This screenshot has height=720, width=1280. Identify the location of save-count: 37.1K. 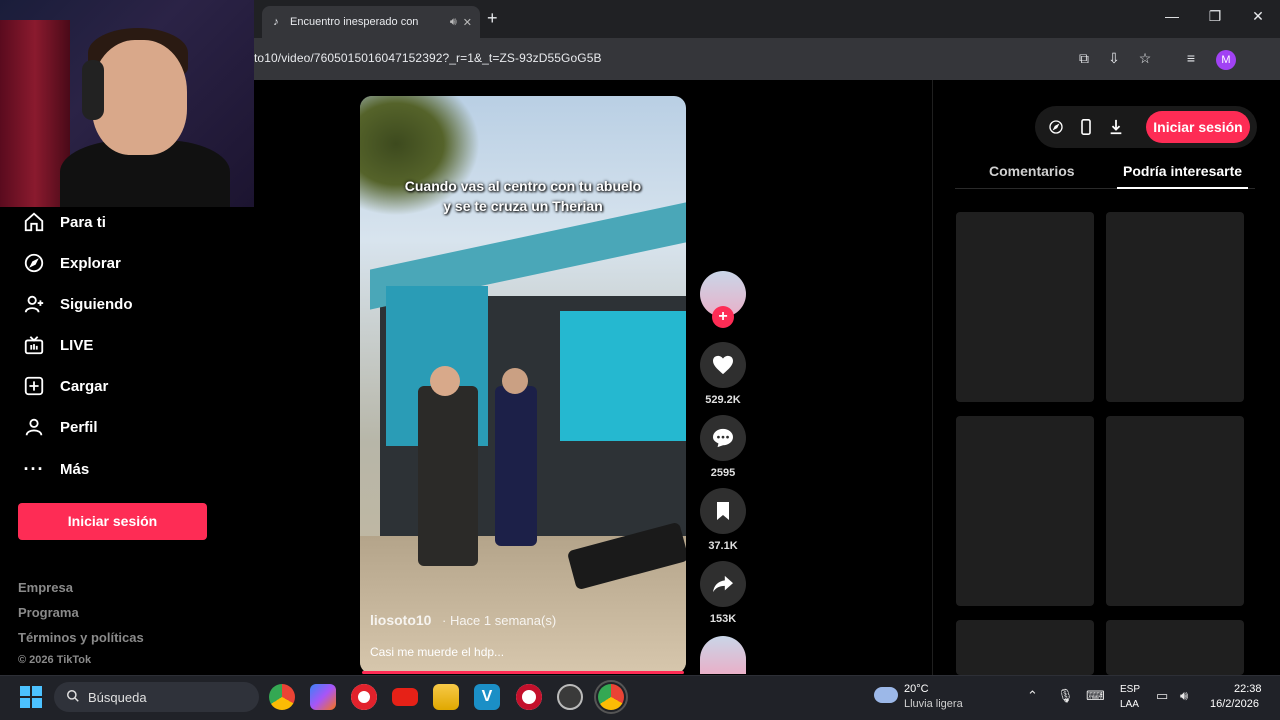
(723, 546).